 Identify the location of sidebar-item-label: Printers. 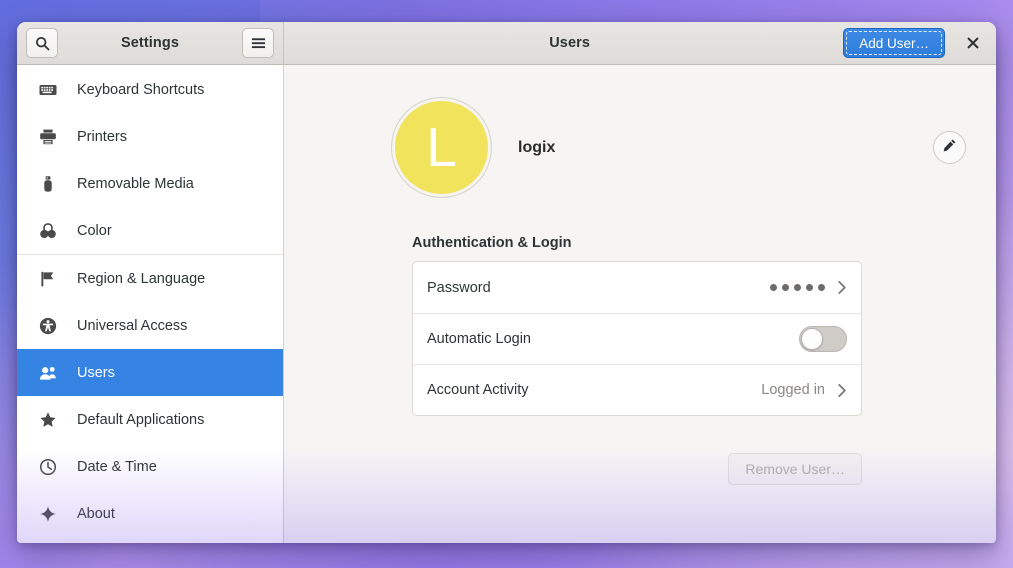
(102, 136).